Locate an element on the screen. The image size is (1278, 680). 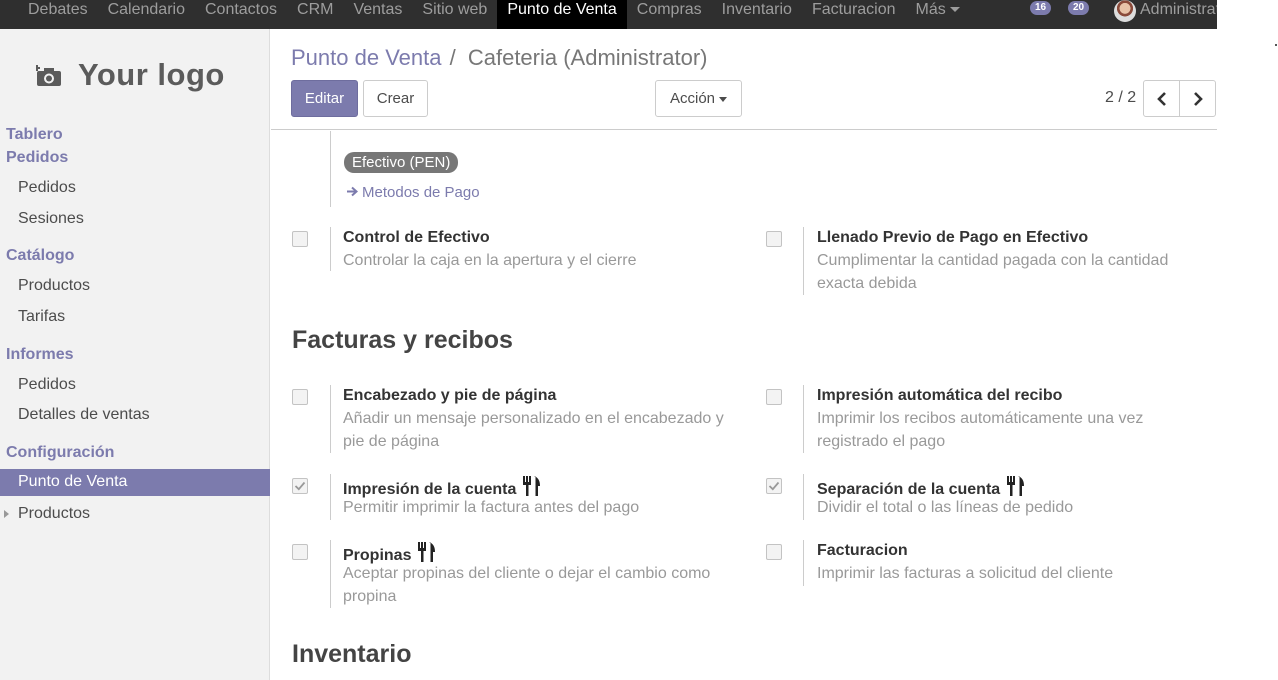
sidebar-heading-configuracion: Configuración is located at coordinates (60, 453).